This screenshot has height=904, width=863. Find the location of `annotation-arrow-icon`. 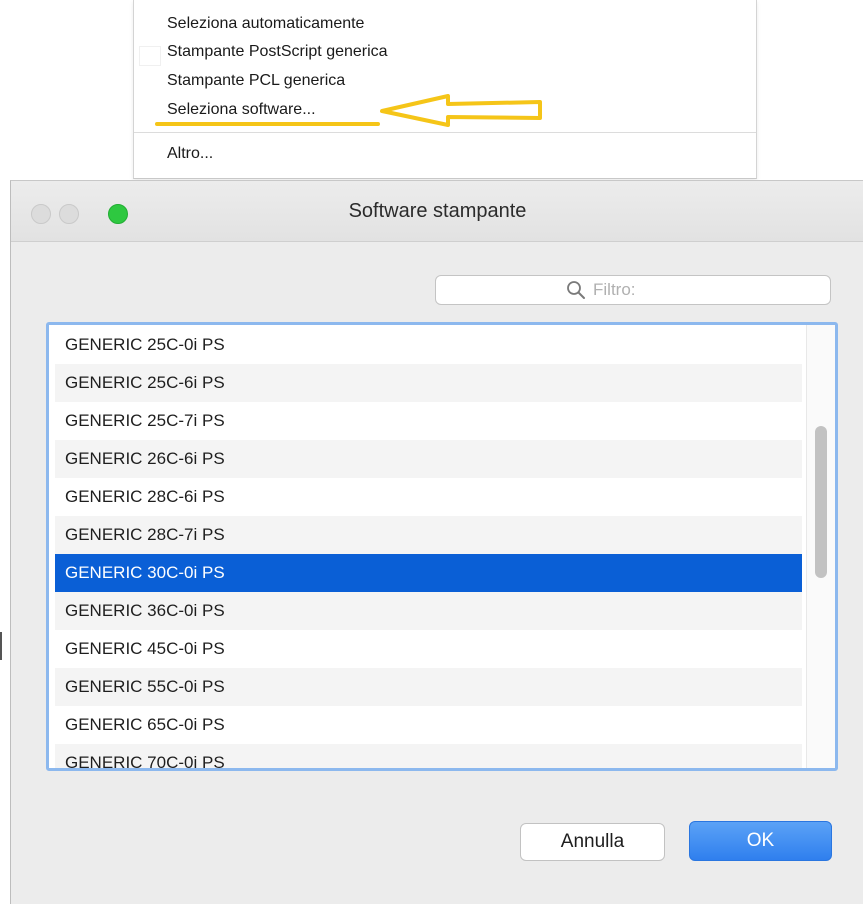

annotation-arrow-icon is located at coordinates (461, 110).